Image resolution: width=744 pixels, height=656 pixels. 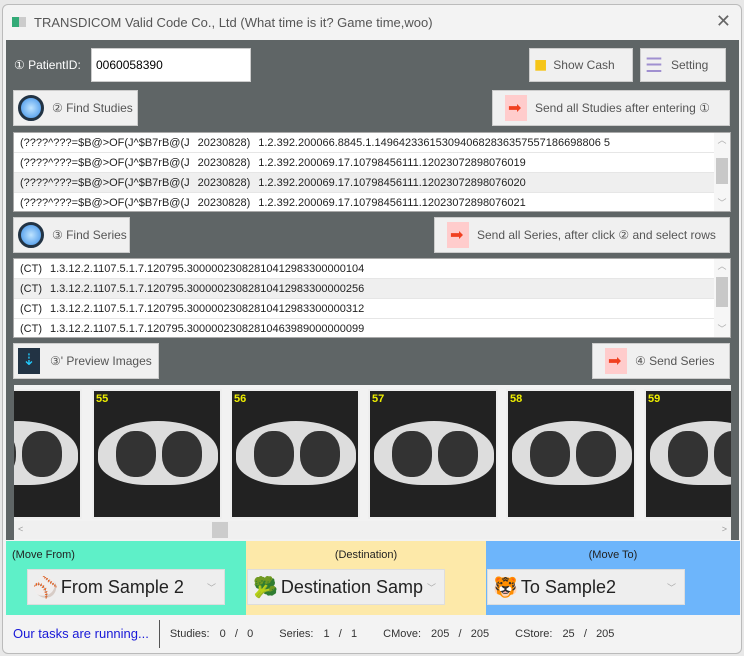 What do you see at coordinates (505, 587) in the screenshot?
I see `tiger-icon: 🐯` at bounding box center [505, 587].